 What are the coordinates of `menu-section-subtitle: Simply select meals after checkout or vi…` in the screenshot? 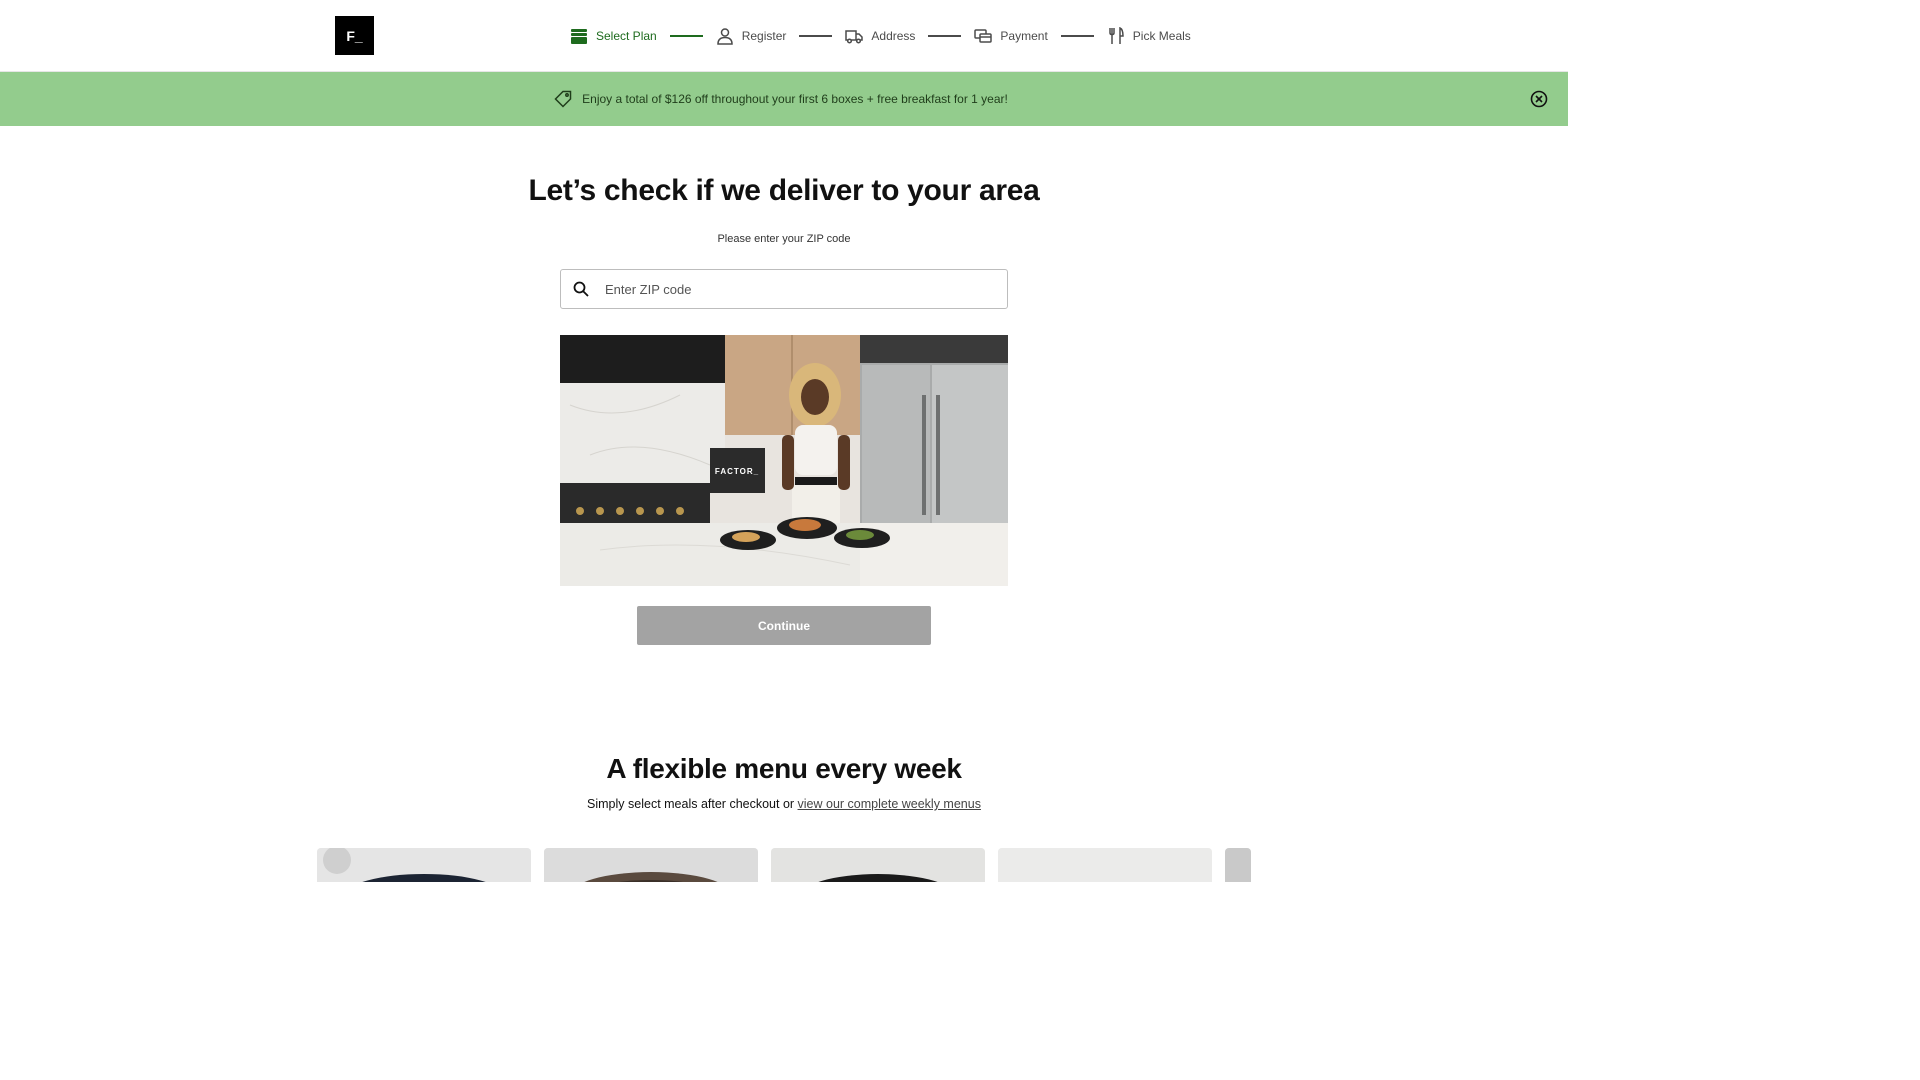 It's located at (784, 804).